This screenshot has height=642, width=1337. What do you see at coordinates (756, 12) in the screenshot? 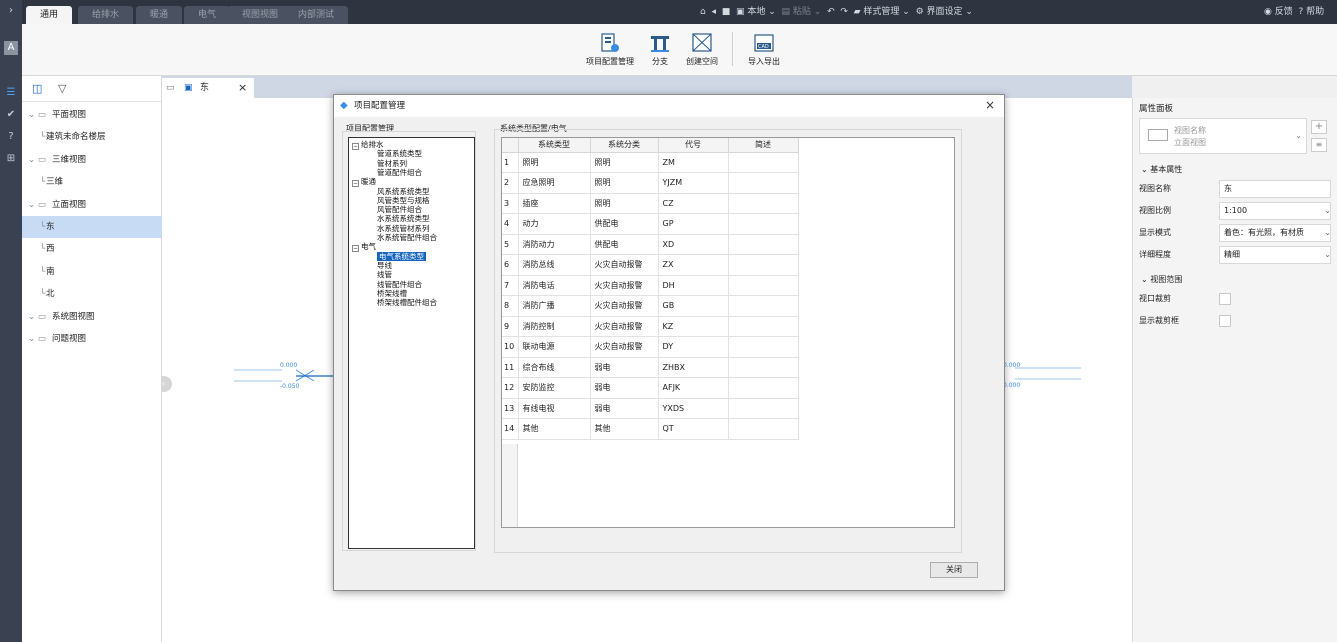
I see `local-menu: 本地` at bounding box center [756, 12].